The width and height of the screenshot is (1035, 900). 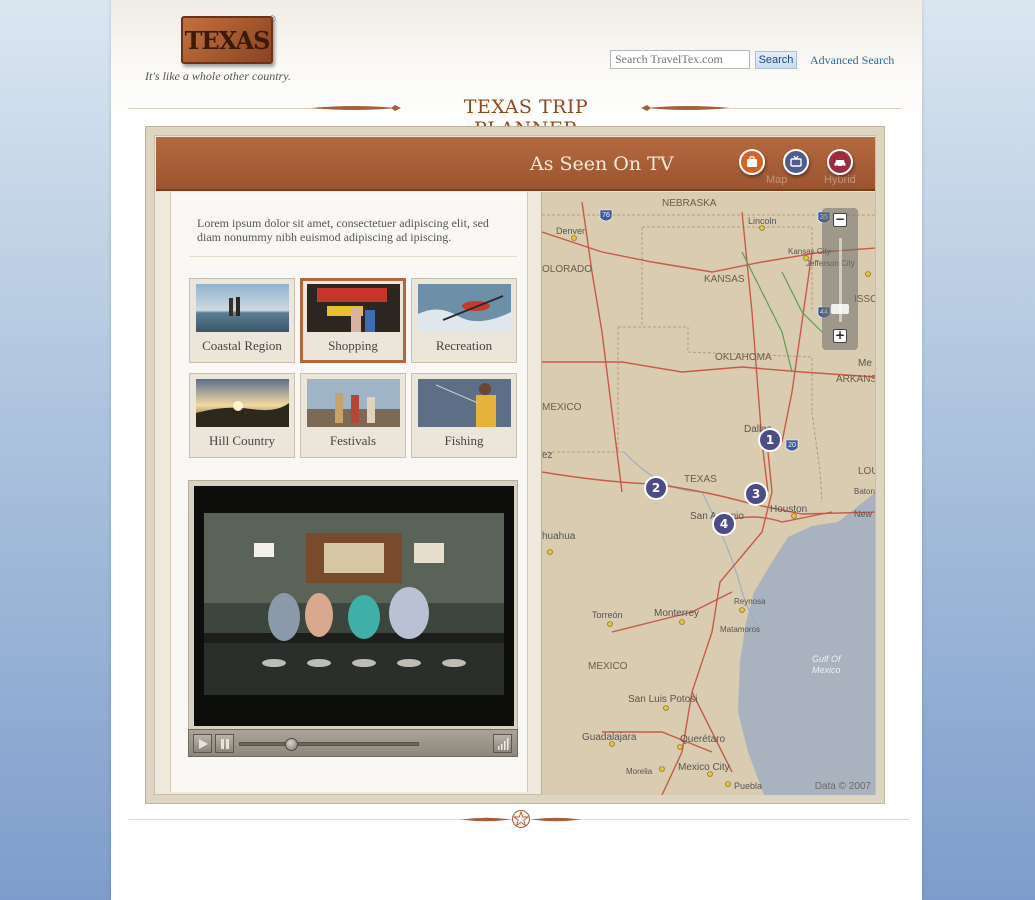 What do you see at coordinates (762, 221) in the screenshot?
I see `map-label-lincoln: Lincoln` at bounding box center [762, 221].